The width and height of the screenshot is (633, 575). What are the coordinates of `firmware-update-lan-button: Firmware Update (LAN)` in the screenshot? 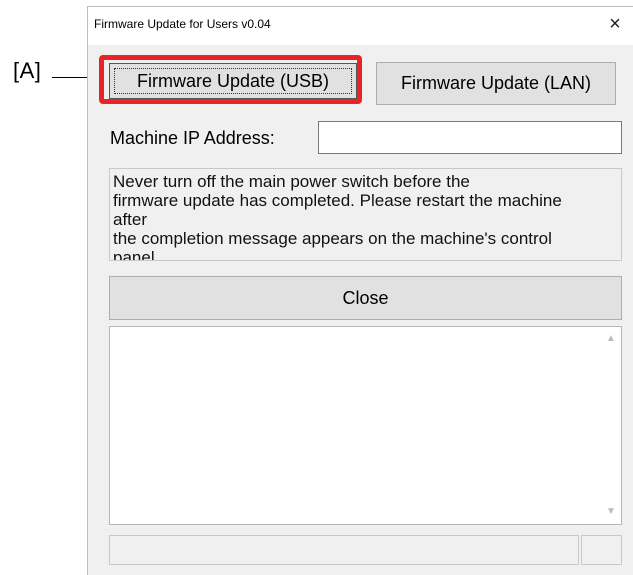 It's located at (496, 83).